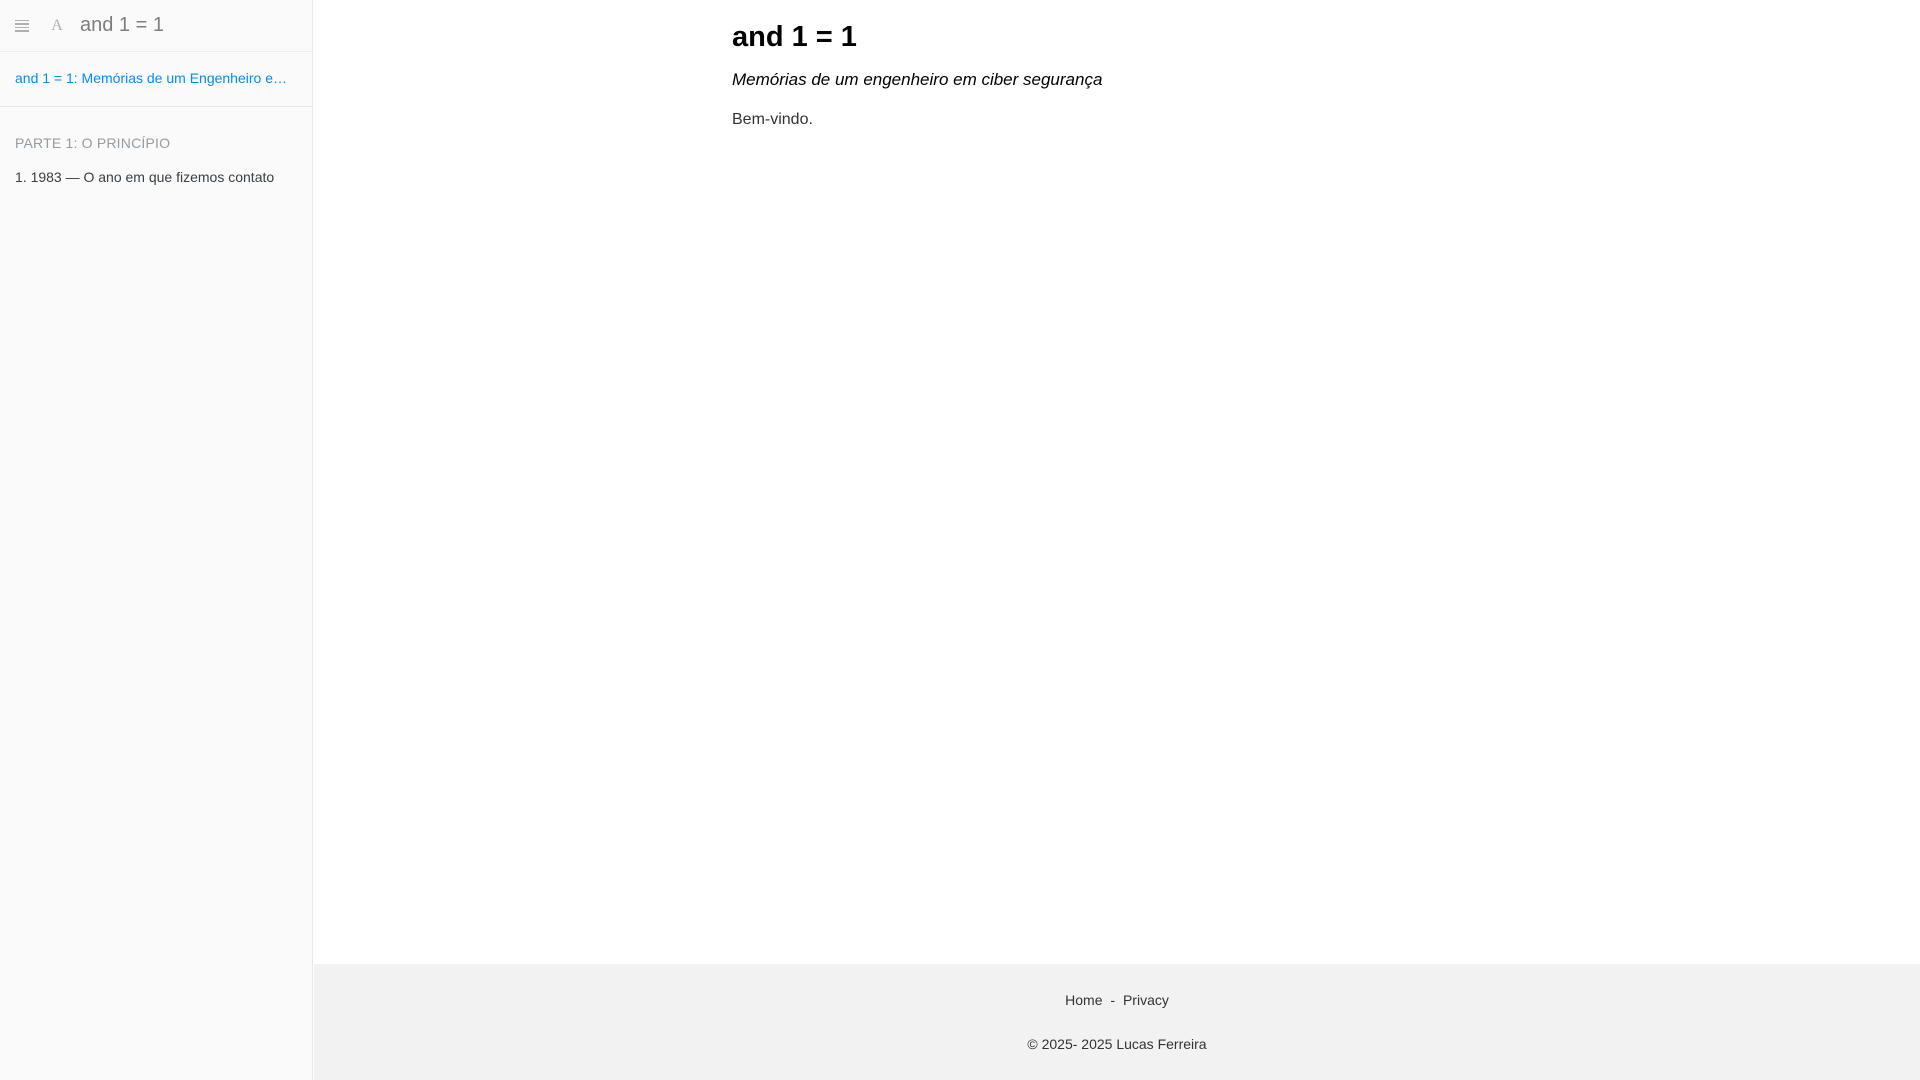 Image resolution: width=1920 pixels, height=1080 pixels. I want to click on book-header: A and 1 = 1, so click(156, 25).